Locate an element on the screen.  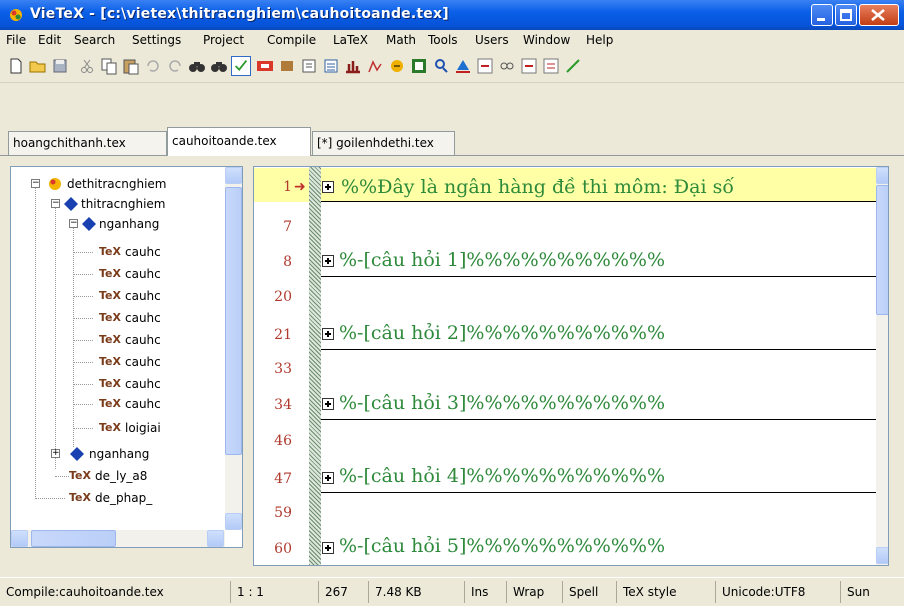
line-number: 47 is located at coordinates (283, 479).